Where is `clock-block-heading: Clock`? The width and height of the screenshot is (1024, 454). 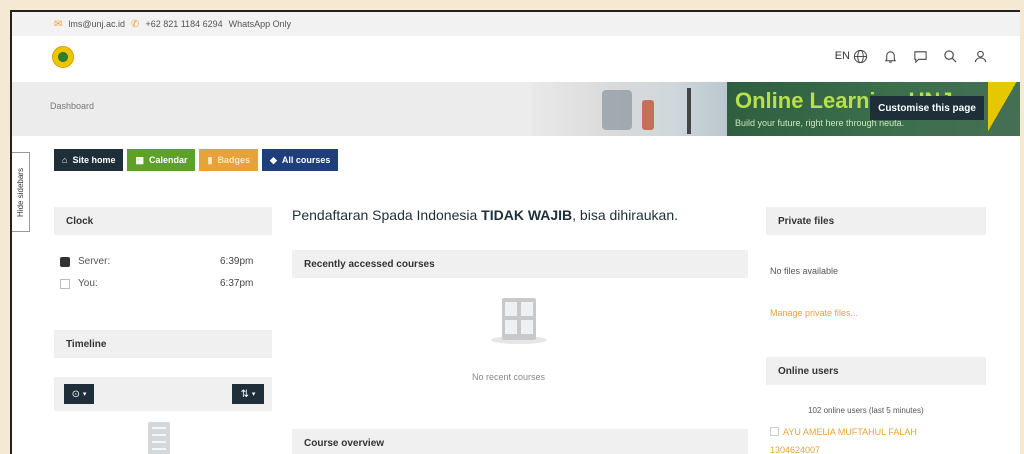
clock-block-heading: Clock is located at coordinates (163, 221).